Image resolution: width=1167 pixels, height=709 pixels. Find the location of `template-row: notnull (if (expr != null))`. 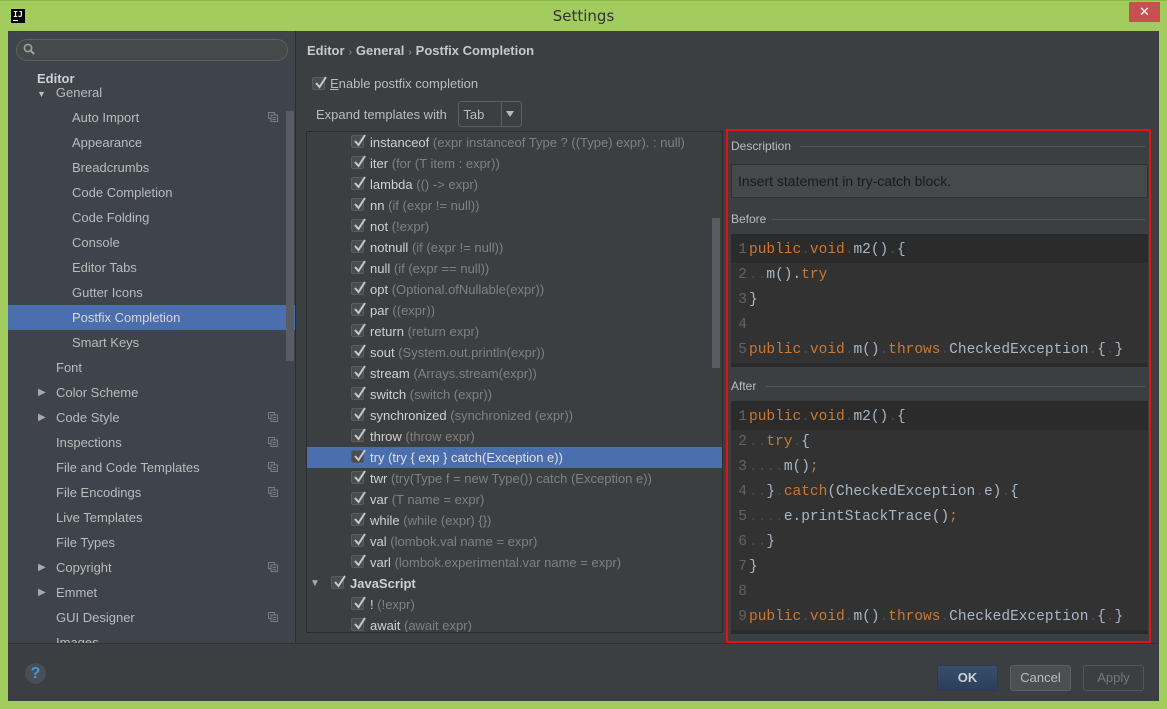

template-row: notnull (if (expr != null)) is located at coordinates (514, 247).